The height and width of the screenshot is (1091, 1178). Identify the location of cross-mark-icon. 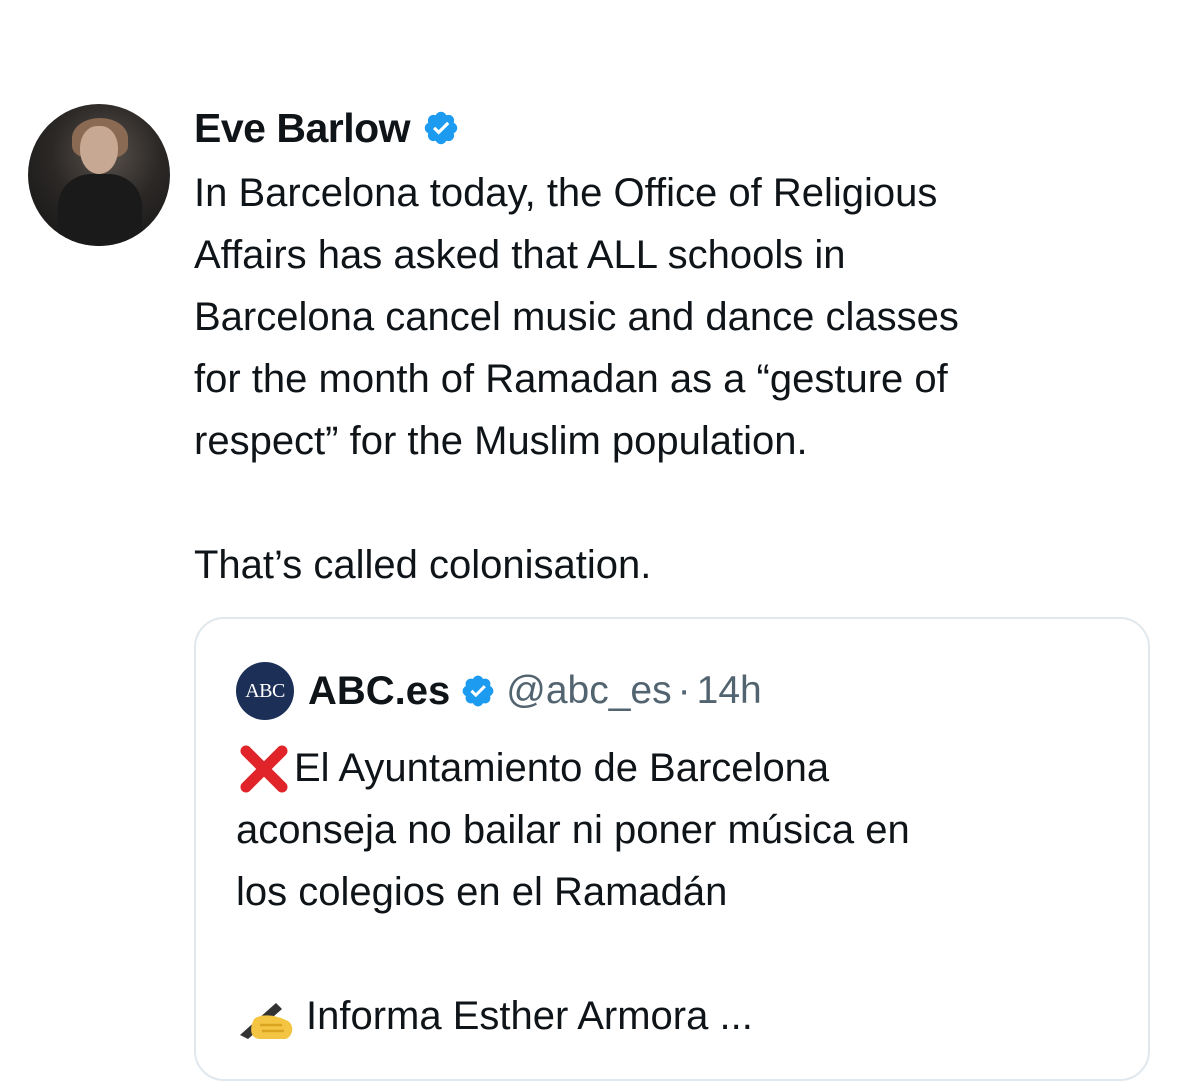
(265, 768).